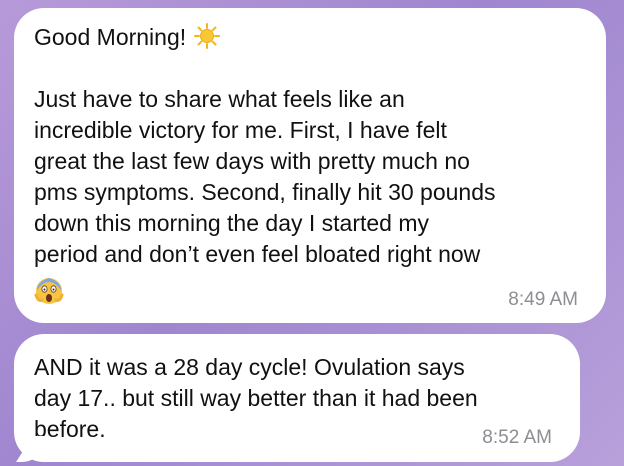 The width and height of the screenshot is (624, 466). Describe the element at coordinates (543, 299) in the screenshot. I see `message-timestamp: 8:49 AM` at that location.